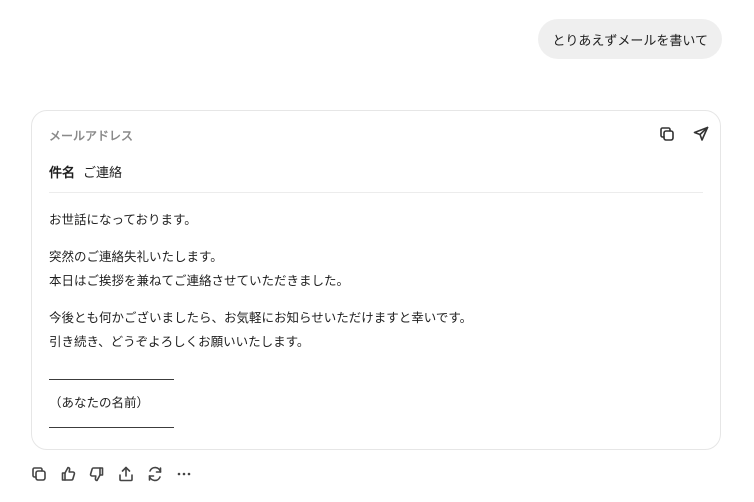 The image size is (754, 502). I want to click on subject-value: ご連絡, so click(103, 173).